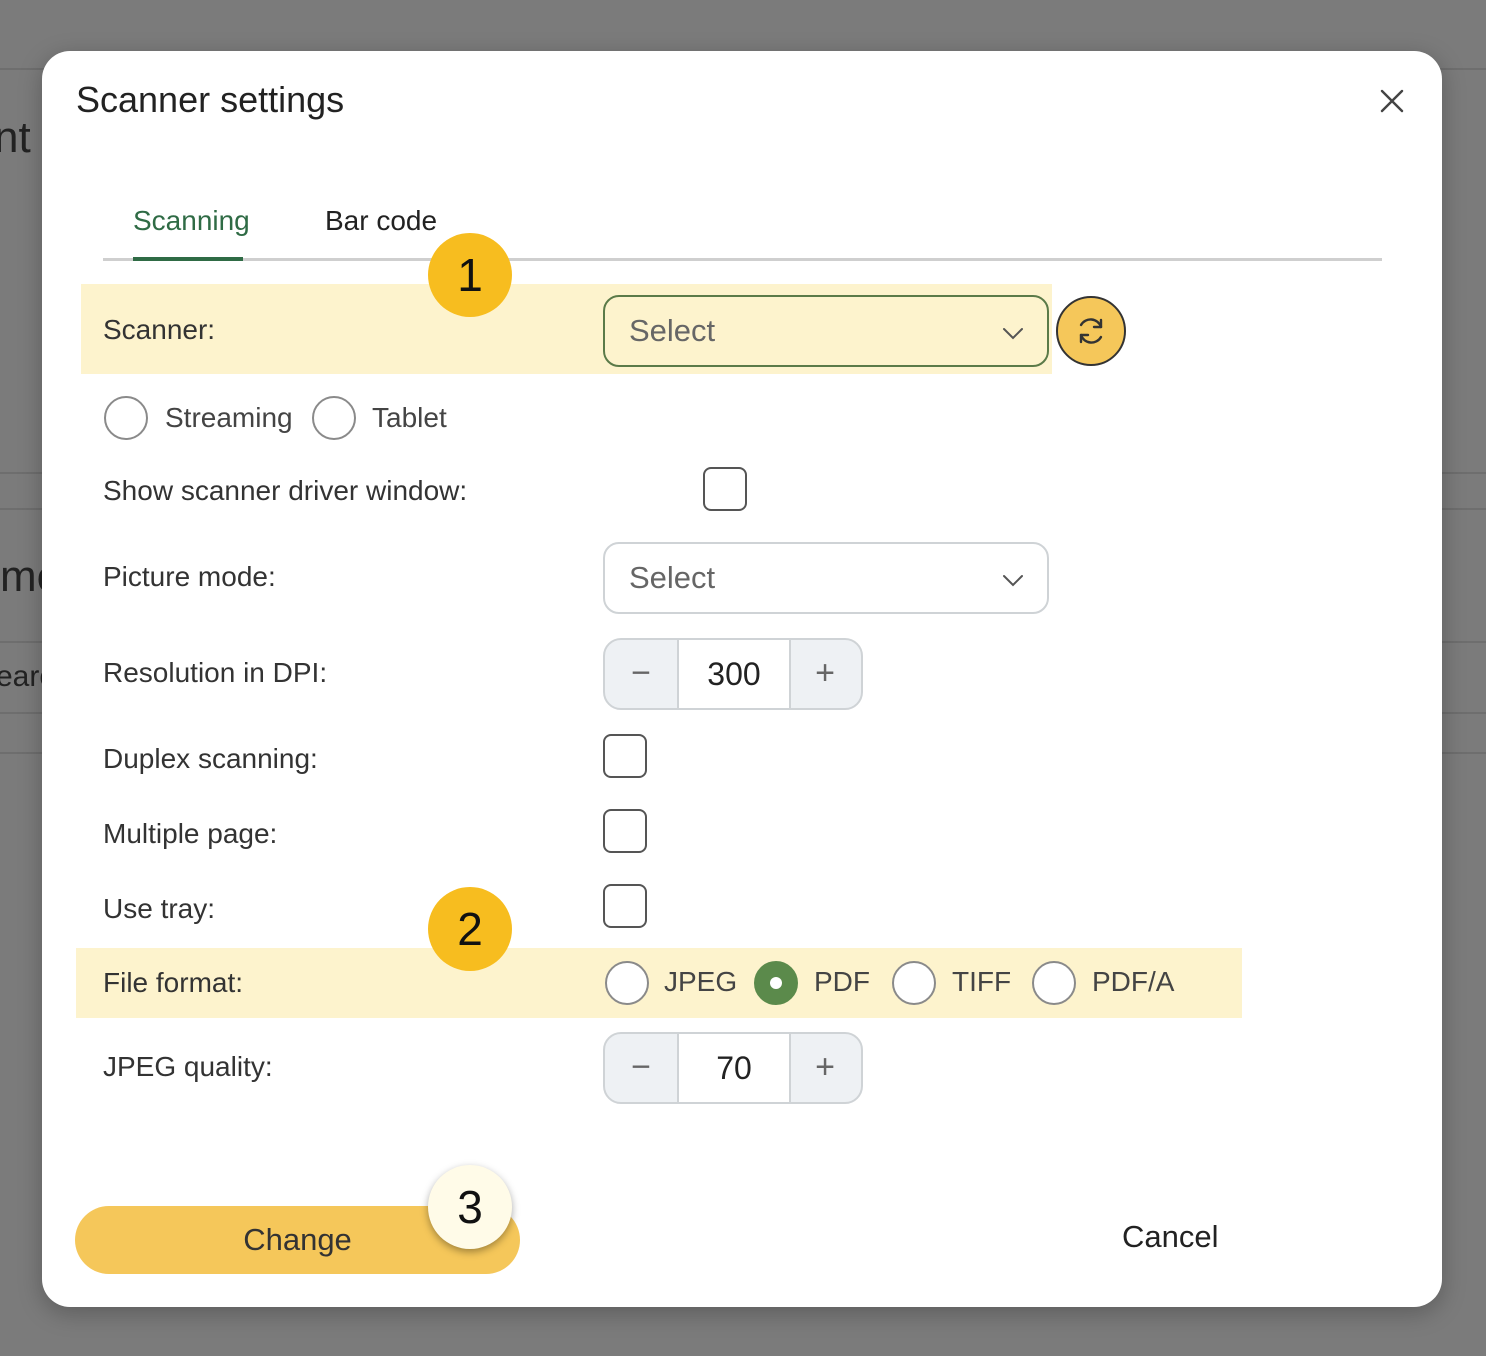 This screenshot has height=1356, width=1486. What do you see at coordinates (210, 99) in the screenshot?
I see `dialog-title: Scanner settings` at bounding box center [210, 99].